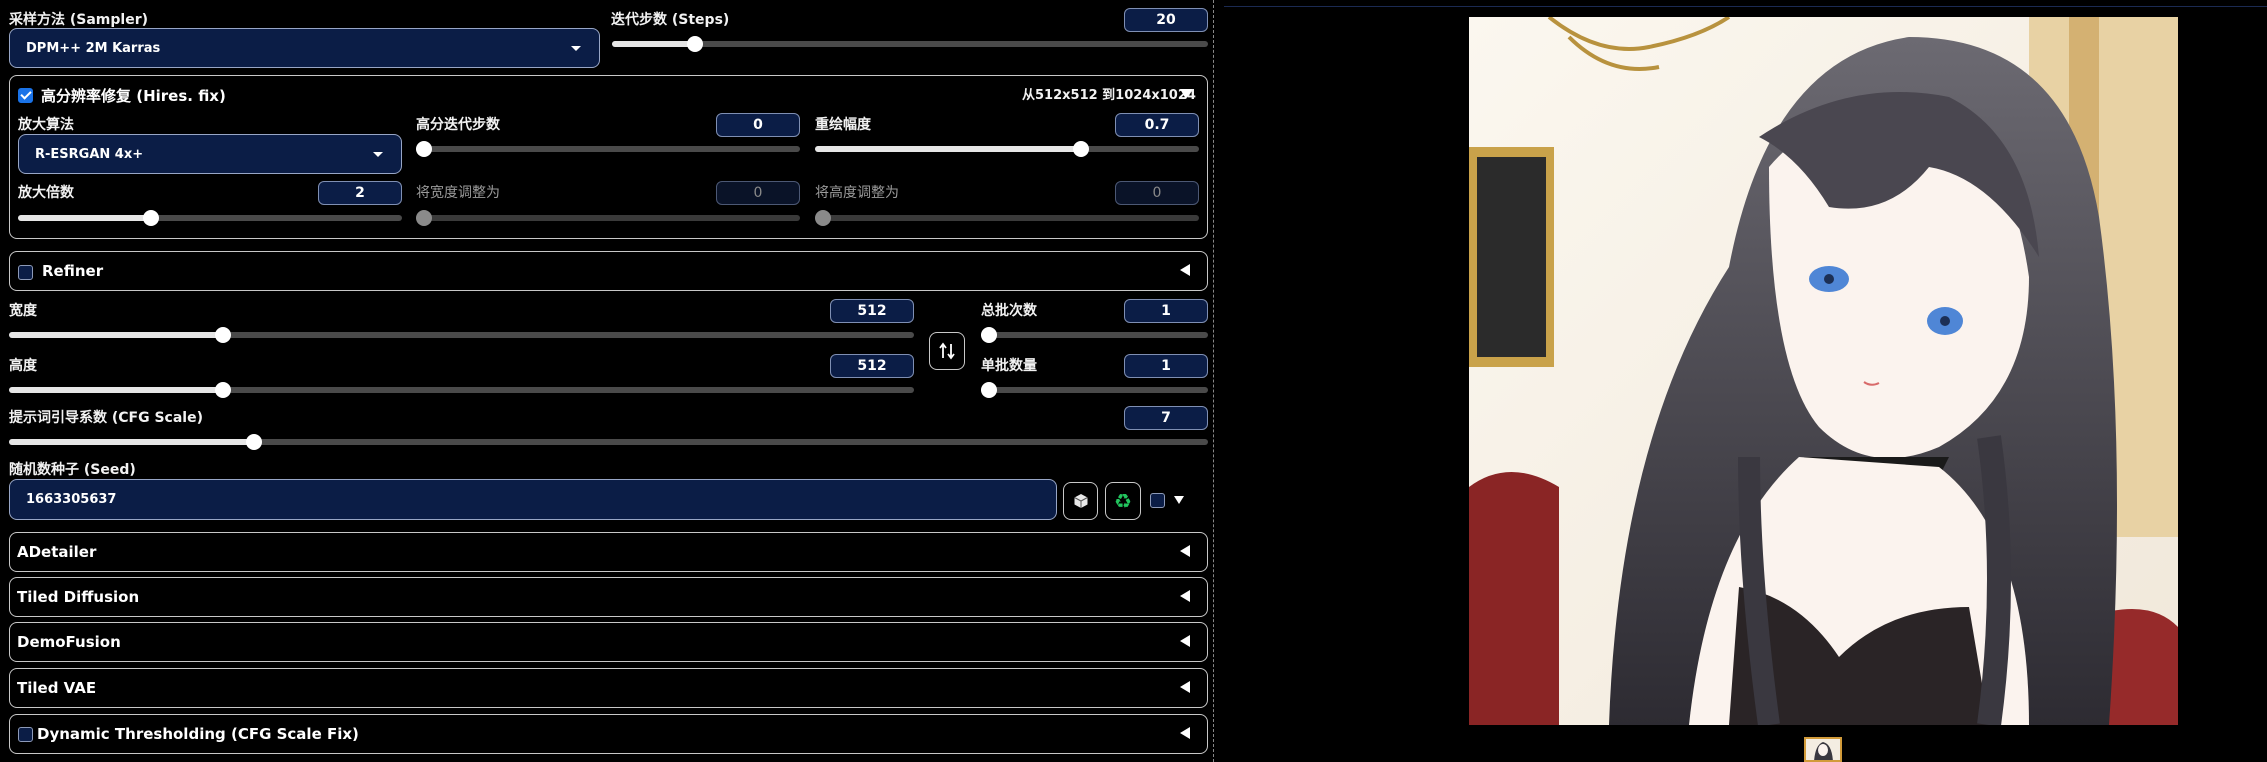  What do you see at coordinates (1007, 218) in the screenshot?
I see `resize-height-slider` at bounding box center [1007, 218].